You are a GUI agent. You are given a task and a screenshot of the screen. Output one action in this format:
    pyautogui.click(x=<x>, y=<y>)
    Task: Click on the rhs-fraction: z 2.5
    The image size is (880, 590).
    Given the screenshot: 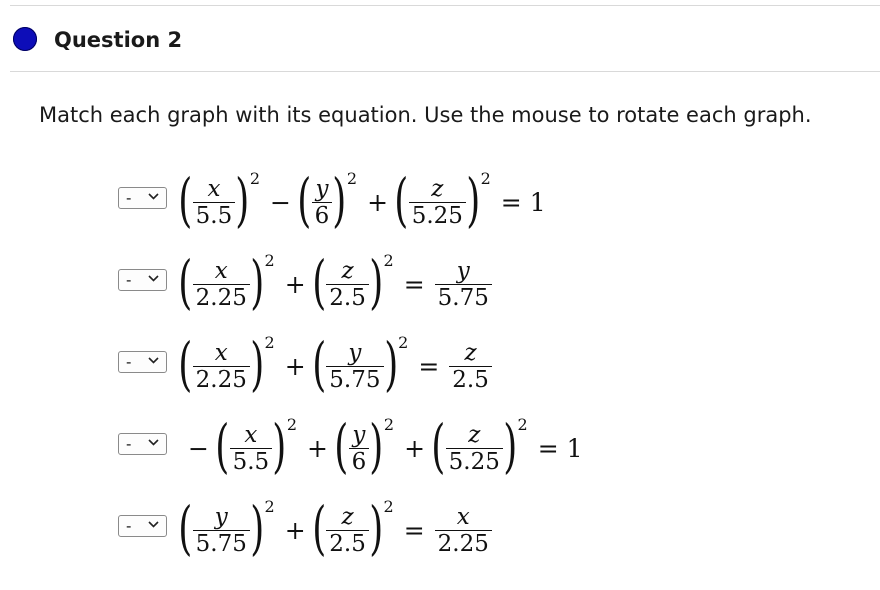 What is the action you would take?
    pyautogui.click(x=470, y=366)
    